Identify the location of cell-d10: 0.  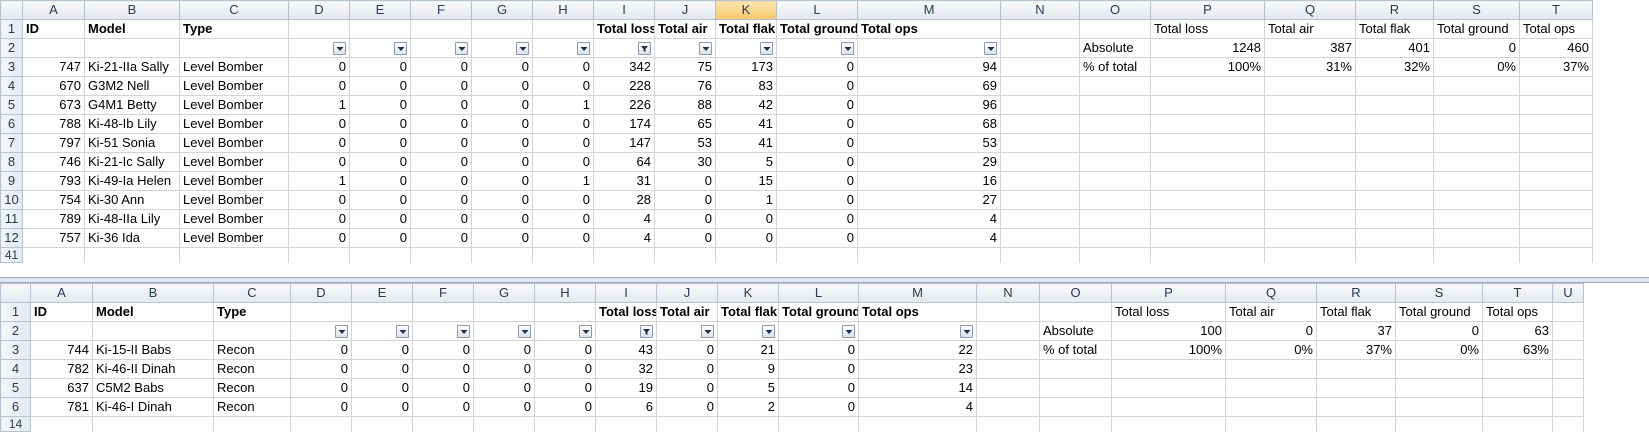
(319, 200).